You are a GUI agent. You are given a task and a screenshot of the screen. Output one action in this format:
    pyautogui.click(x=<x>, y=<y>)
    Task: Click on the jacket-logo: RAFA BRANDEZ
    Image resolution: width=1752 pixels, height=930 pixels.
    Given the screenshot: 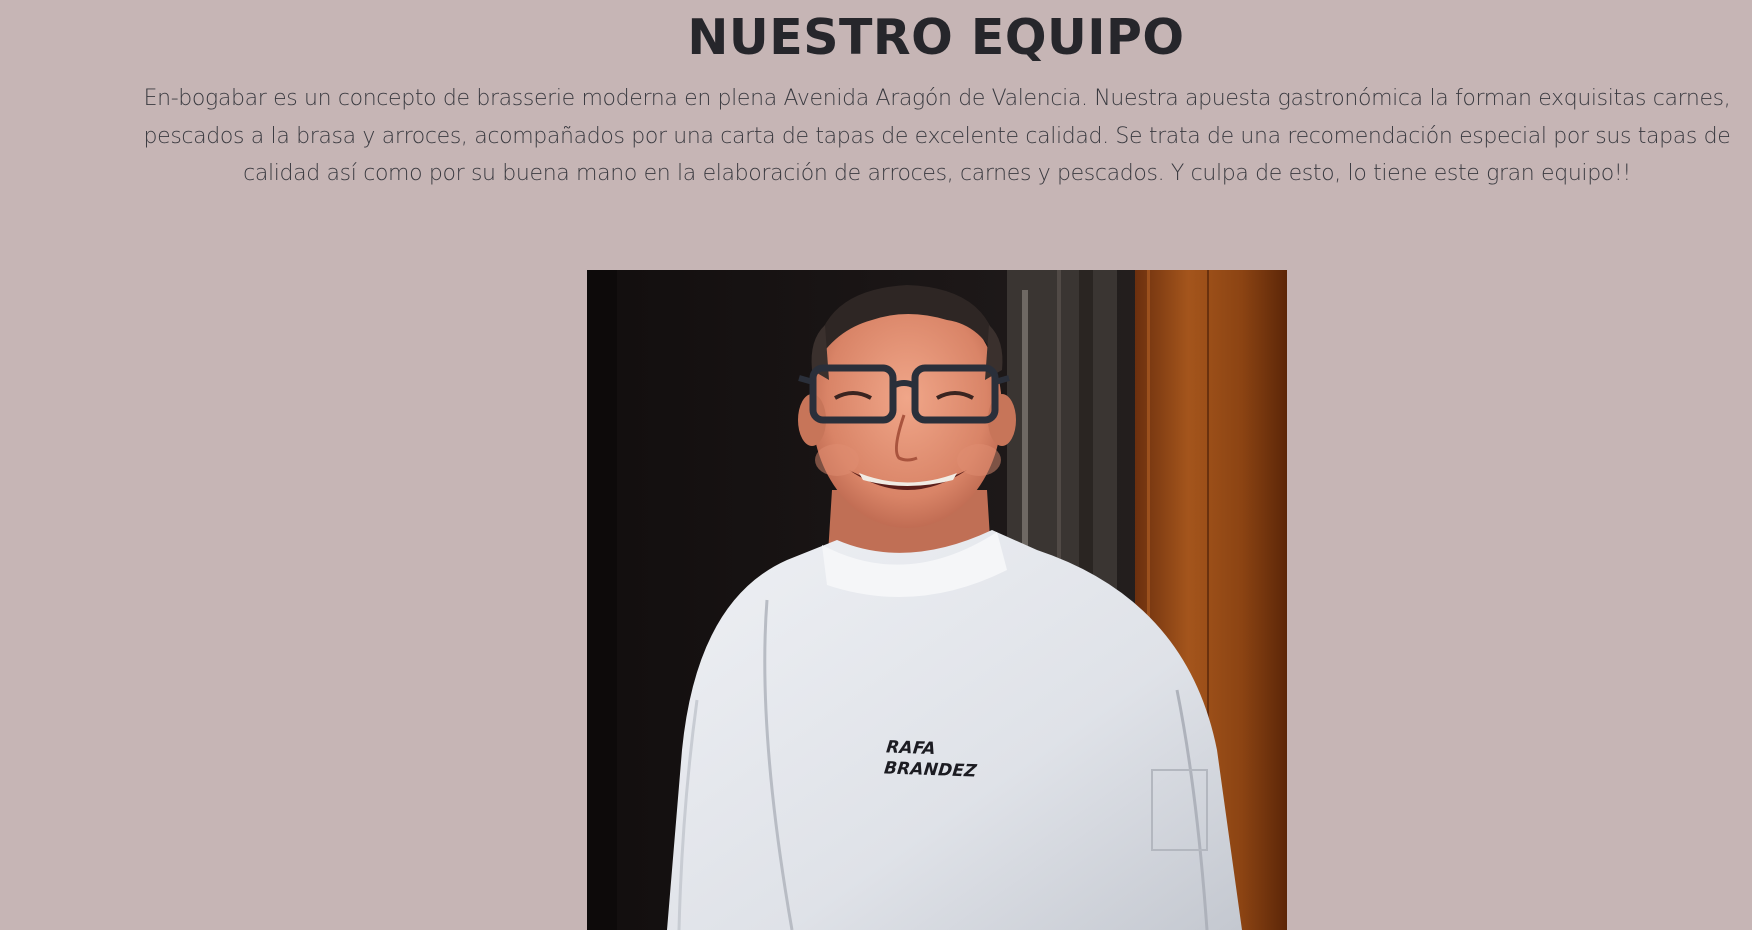 What is the action you would take?
    pyautogui.click(x=931, y=759)
    